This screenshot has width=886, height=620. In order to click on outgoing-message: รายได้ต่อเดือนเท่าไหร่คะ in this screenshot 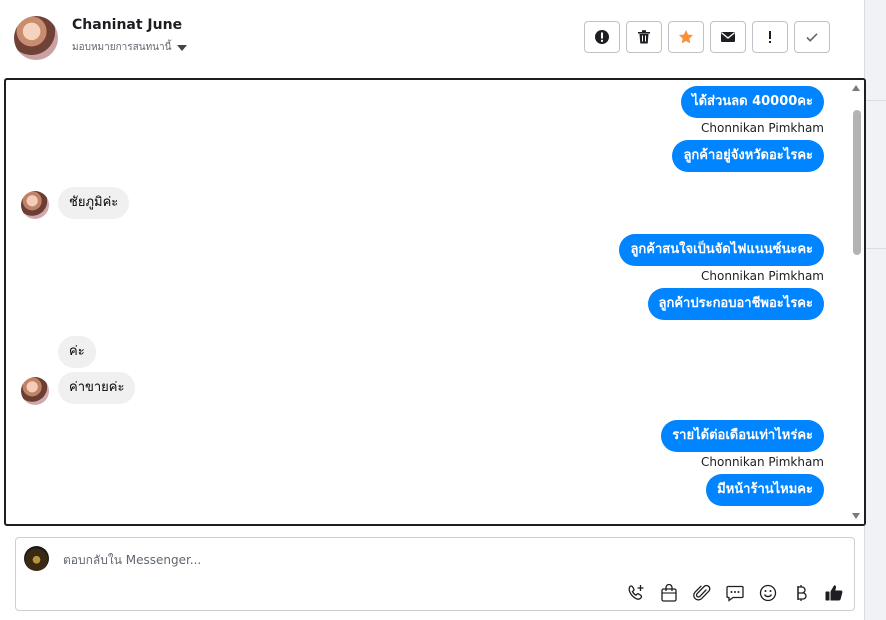, I will do `click(742, 436)`.